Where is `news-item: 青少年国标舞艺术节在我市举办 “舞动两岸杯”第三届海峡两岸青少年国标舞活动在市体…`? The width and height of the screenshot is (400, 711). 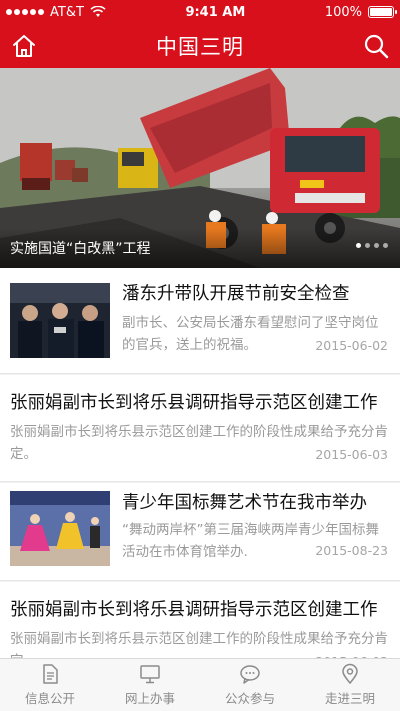 news-item: 青少年国标舞艺术节在我市举办 “舞动两岸杯”第三届海峡两岸青少年国标舞活动在市体… is located at coordinates (200, 532).